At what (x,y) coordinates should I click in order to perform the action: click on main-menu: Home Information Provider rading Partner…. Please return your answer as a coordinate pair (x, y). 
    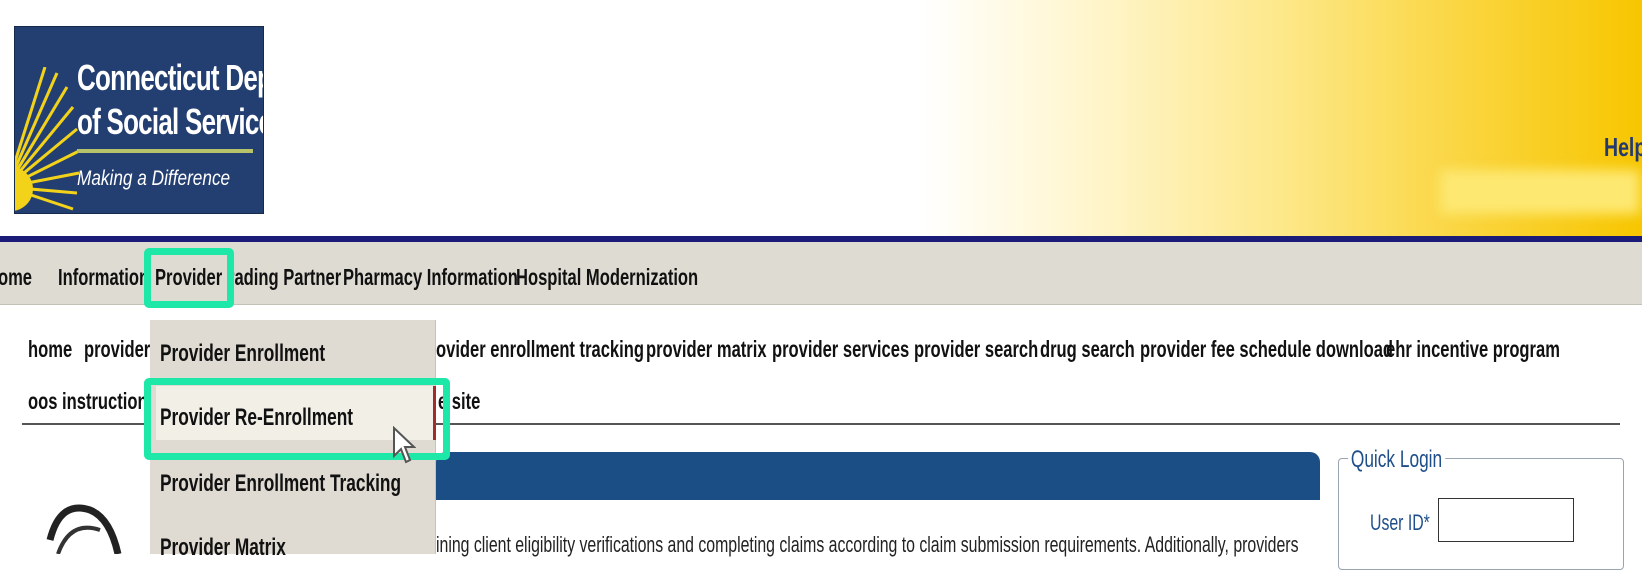
    Looking at the image, I should click on (821, 273).